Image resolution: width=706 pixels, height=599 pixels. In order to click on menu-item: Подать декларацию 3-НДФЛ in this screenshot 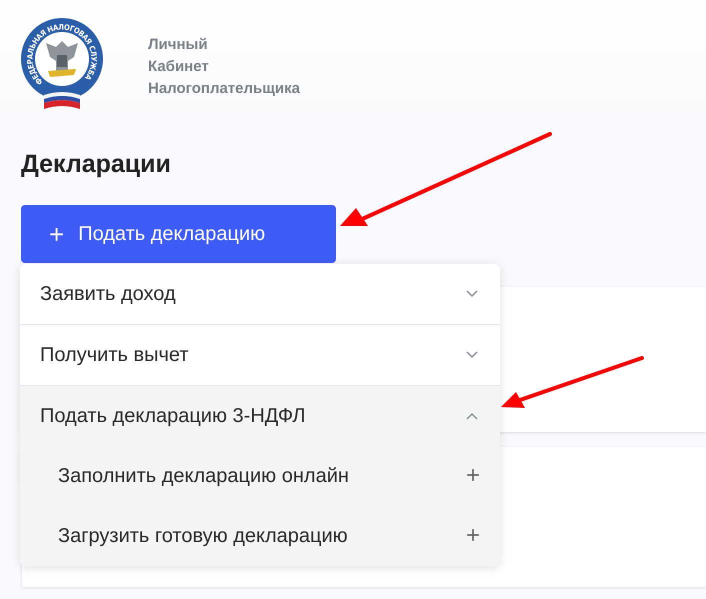, I will do `click(260, 415)`.